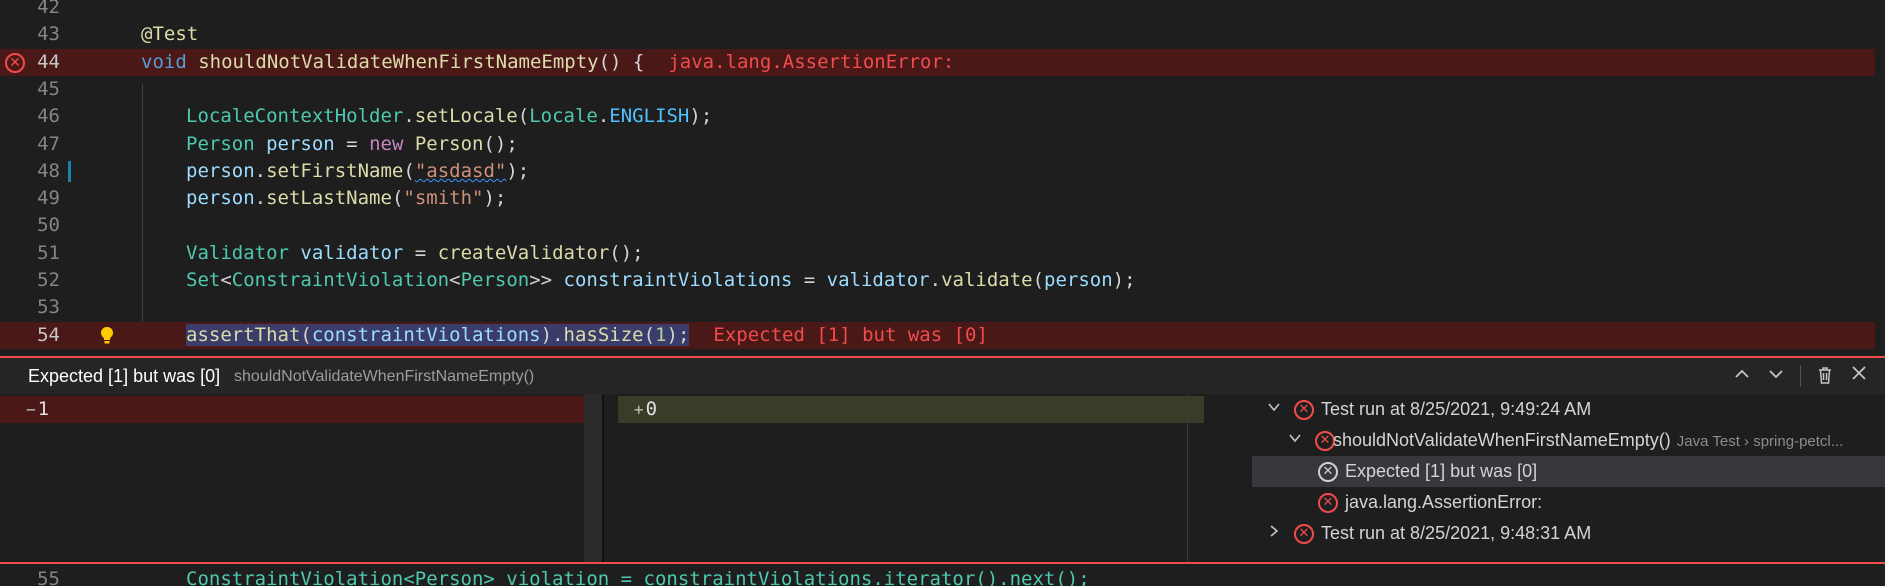  What do you see at coordinates (1441, 471) in the screenshot?
I see `tree-item-label: Expected [1] but was [0]` at bounding box center [1441, 471].